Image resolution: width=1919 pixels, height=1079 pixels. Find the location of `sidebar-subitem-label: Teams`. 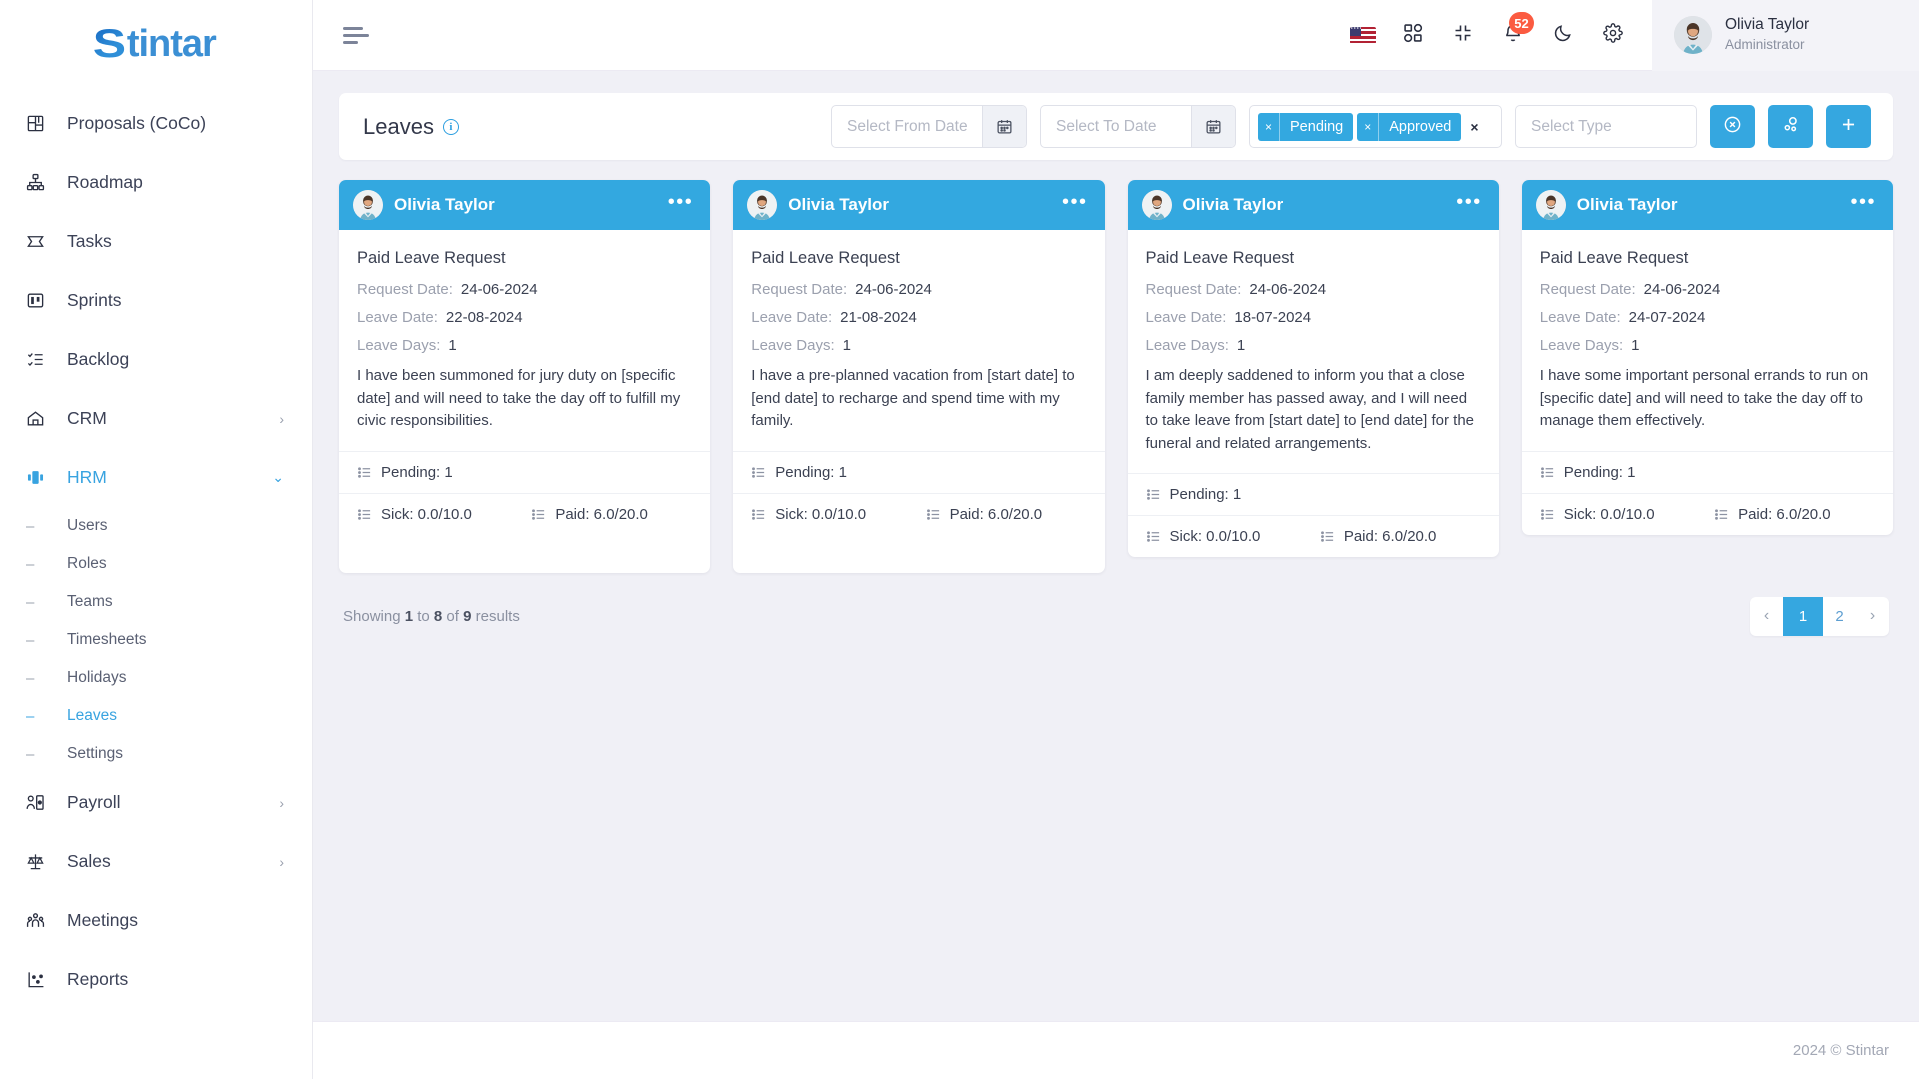

sidebar-subitem-label: Teams is located at coordinates (90, 601).